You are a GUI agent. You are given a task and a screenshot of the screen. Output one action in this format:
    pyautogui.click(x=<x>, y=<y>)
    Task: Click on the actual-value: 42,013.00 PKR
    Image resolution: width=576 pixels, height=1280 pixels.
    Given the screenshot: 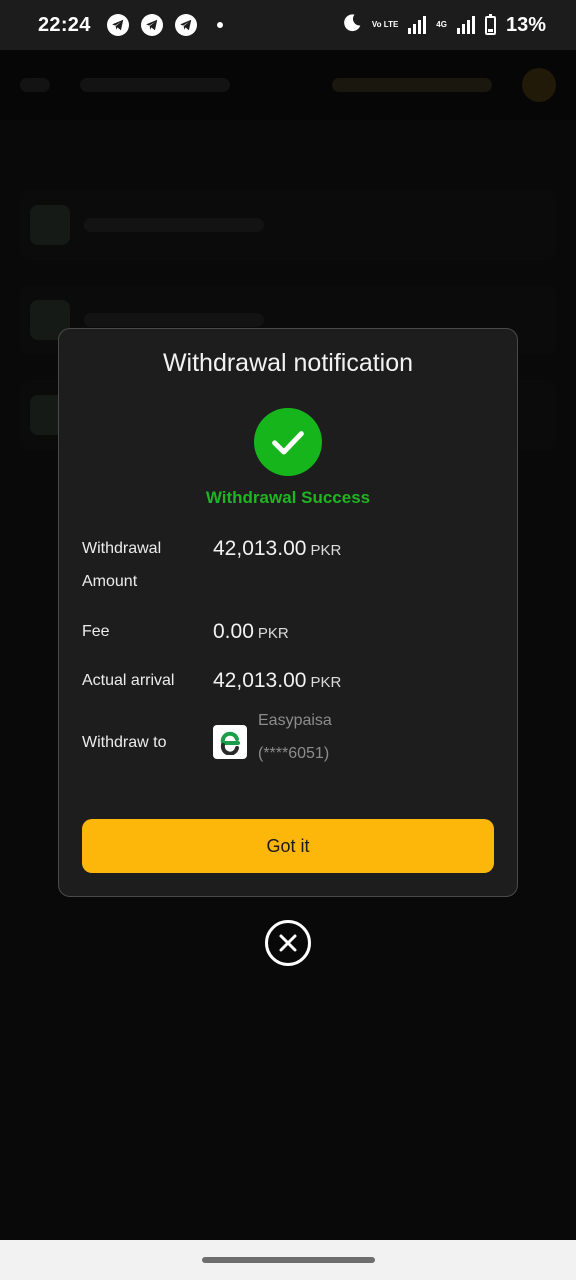 What is the action you would take?
    pyautogui.click(x=277, y=681)
    